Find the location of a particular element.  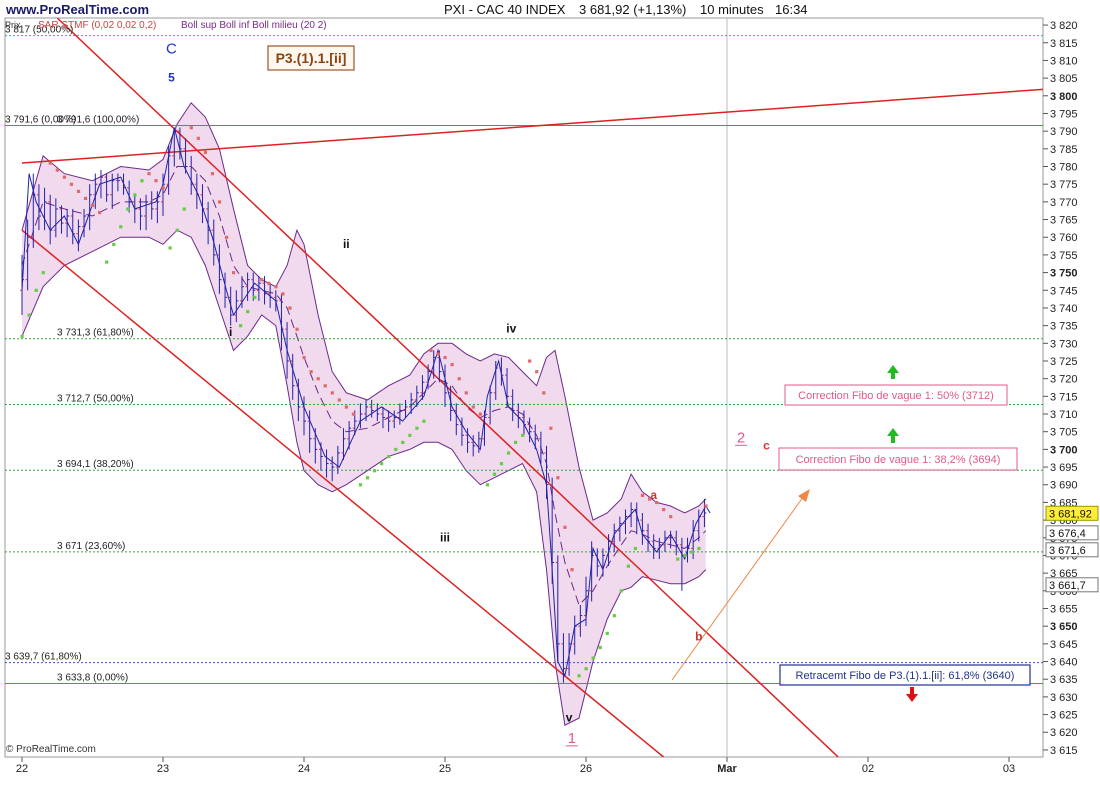

x-tick-label: 25 is located at coordinates (445, 769).